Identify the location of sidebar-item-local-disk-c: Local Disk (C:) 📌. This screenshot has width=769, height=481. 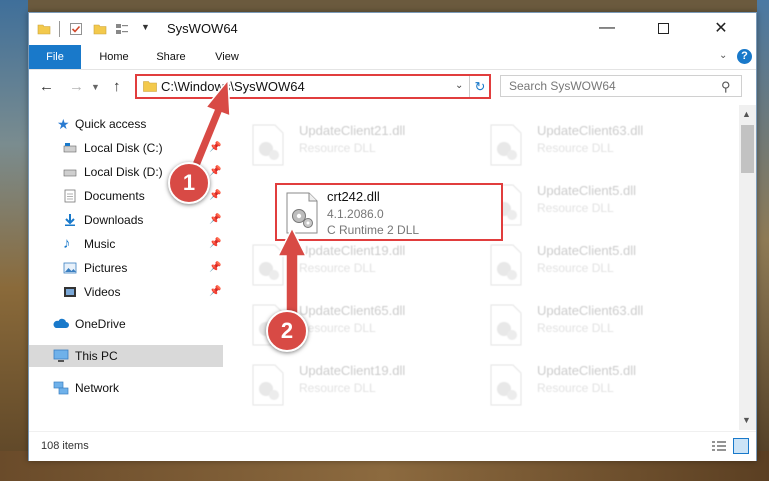
(126, 148).